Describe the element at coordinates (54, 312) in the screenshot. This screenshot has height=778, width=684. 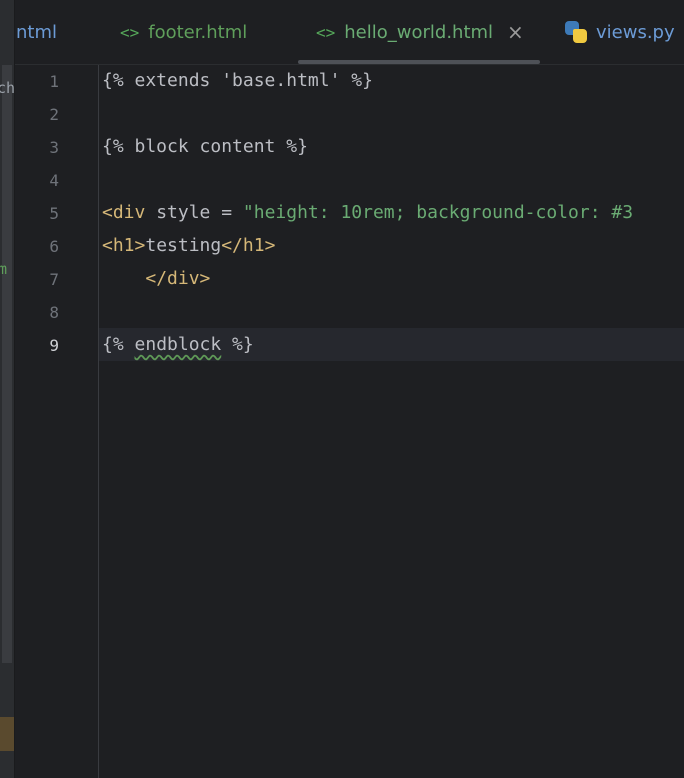
I see `line-number: 8` at that location.